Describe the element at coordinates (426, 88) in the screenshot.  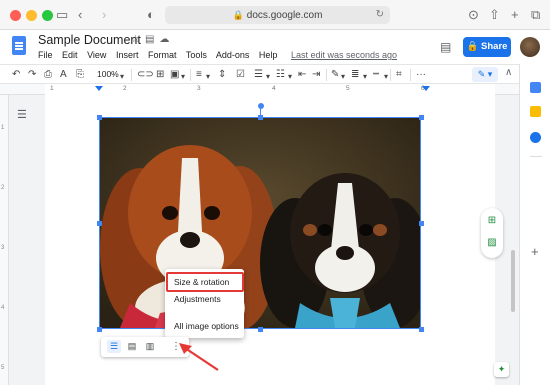
I see `right-indent-marker` at that location.